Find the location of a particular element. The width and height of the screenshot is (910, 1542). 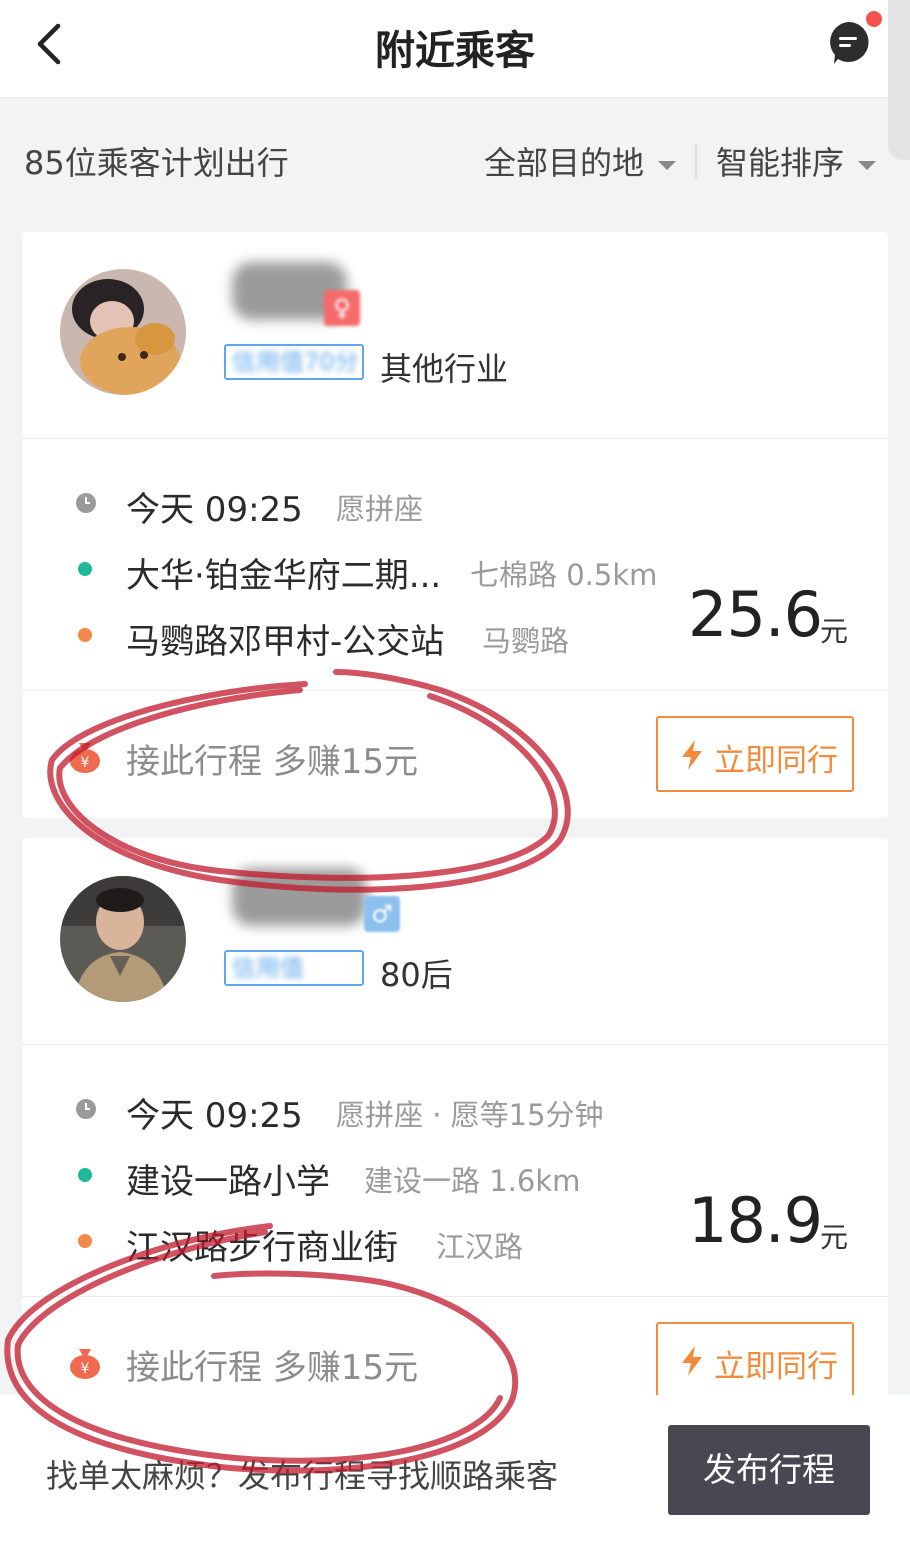

gender-male-icon: ♂ is located at coordinates (382, 914).